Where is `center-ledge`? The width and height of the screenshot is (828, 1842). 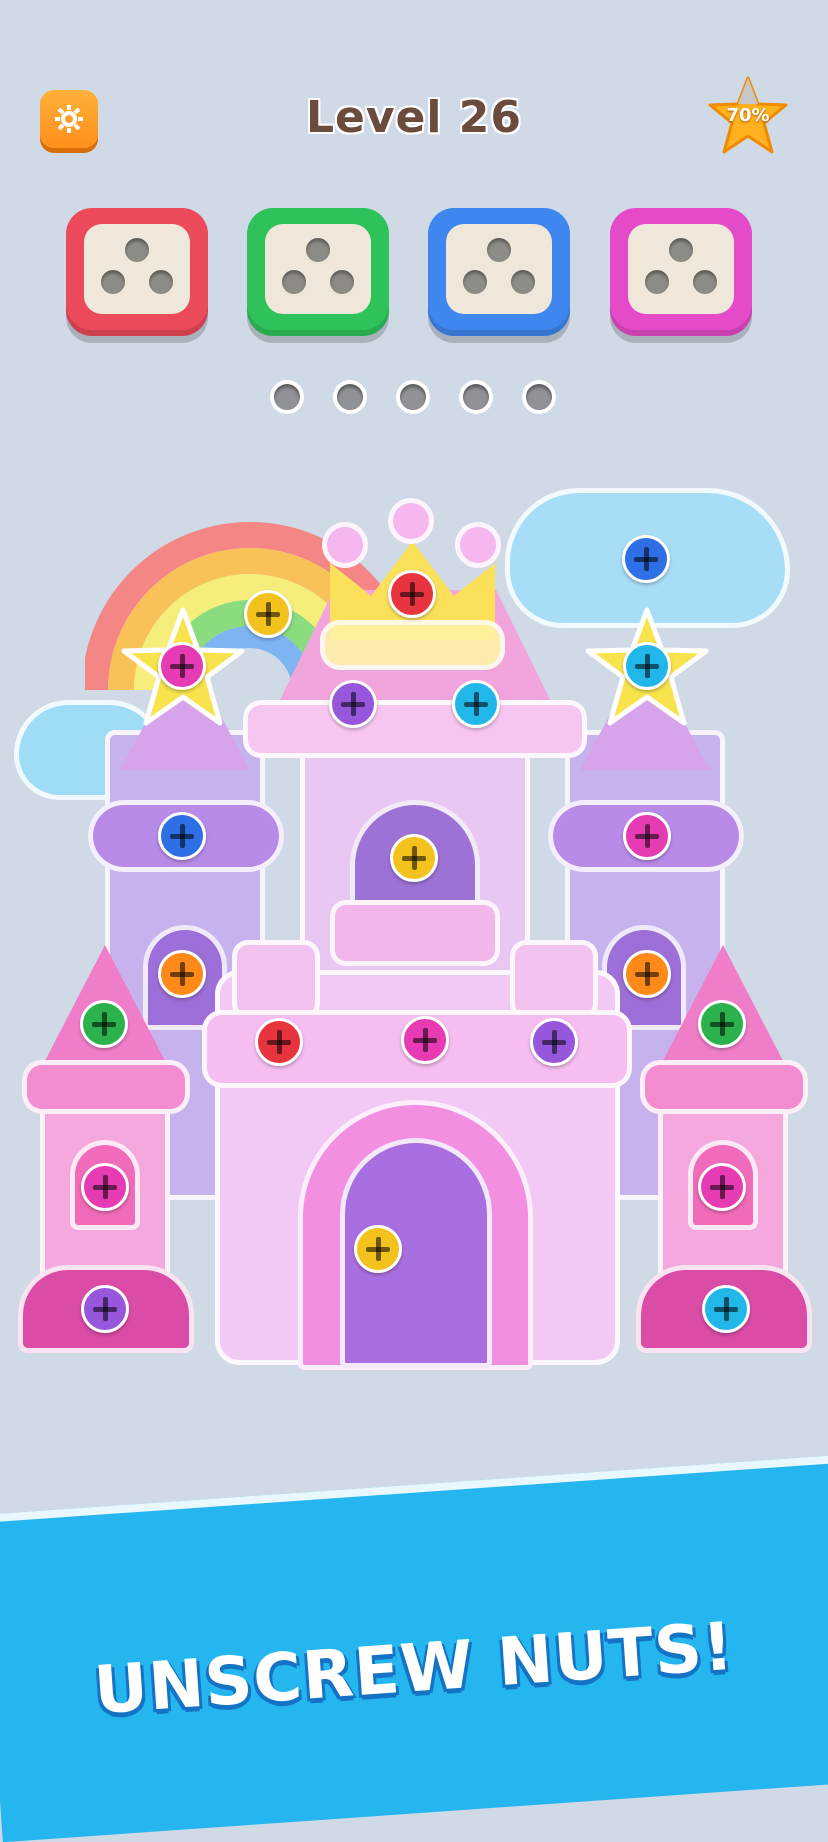 center-ledge is located at coordinates (415, 729).